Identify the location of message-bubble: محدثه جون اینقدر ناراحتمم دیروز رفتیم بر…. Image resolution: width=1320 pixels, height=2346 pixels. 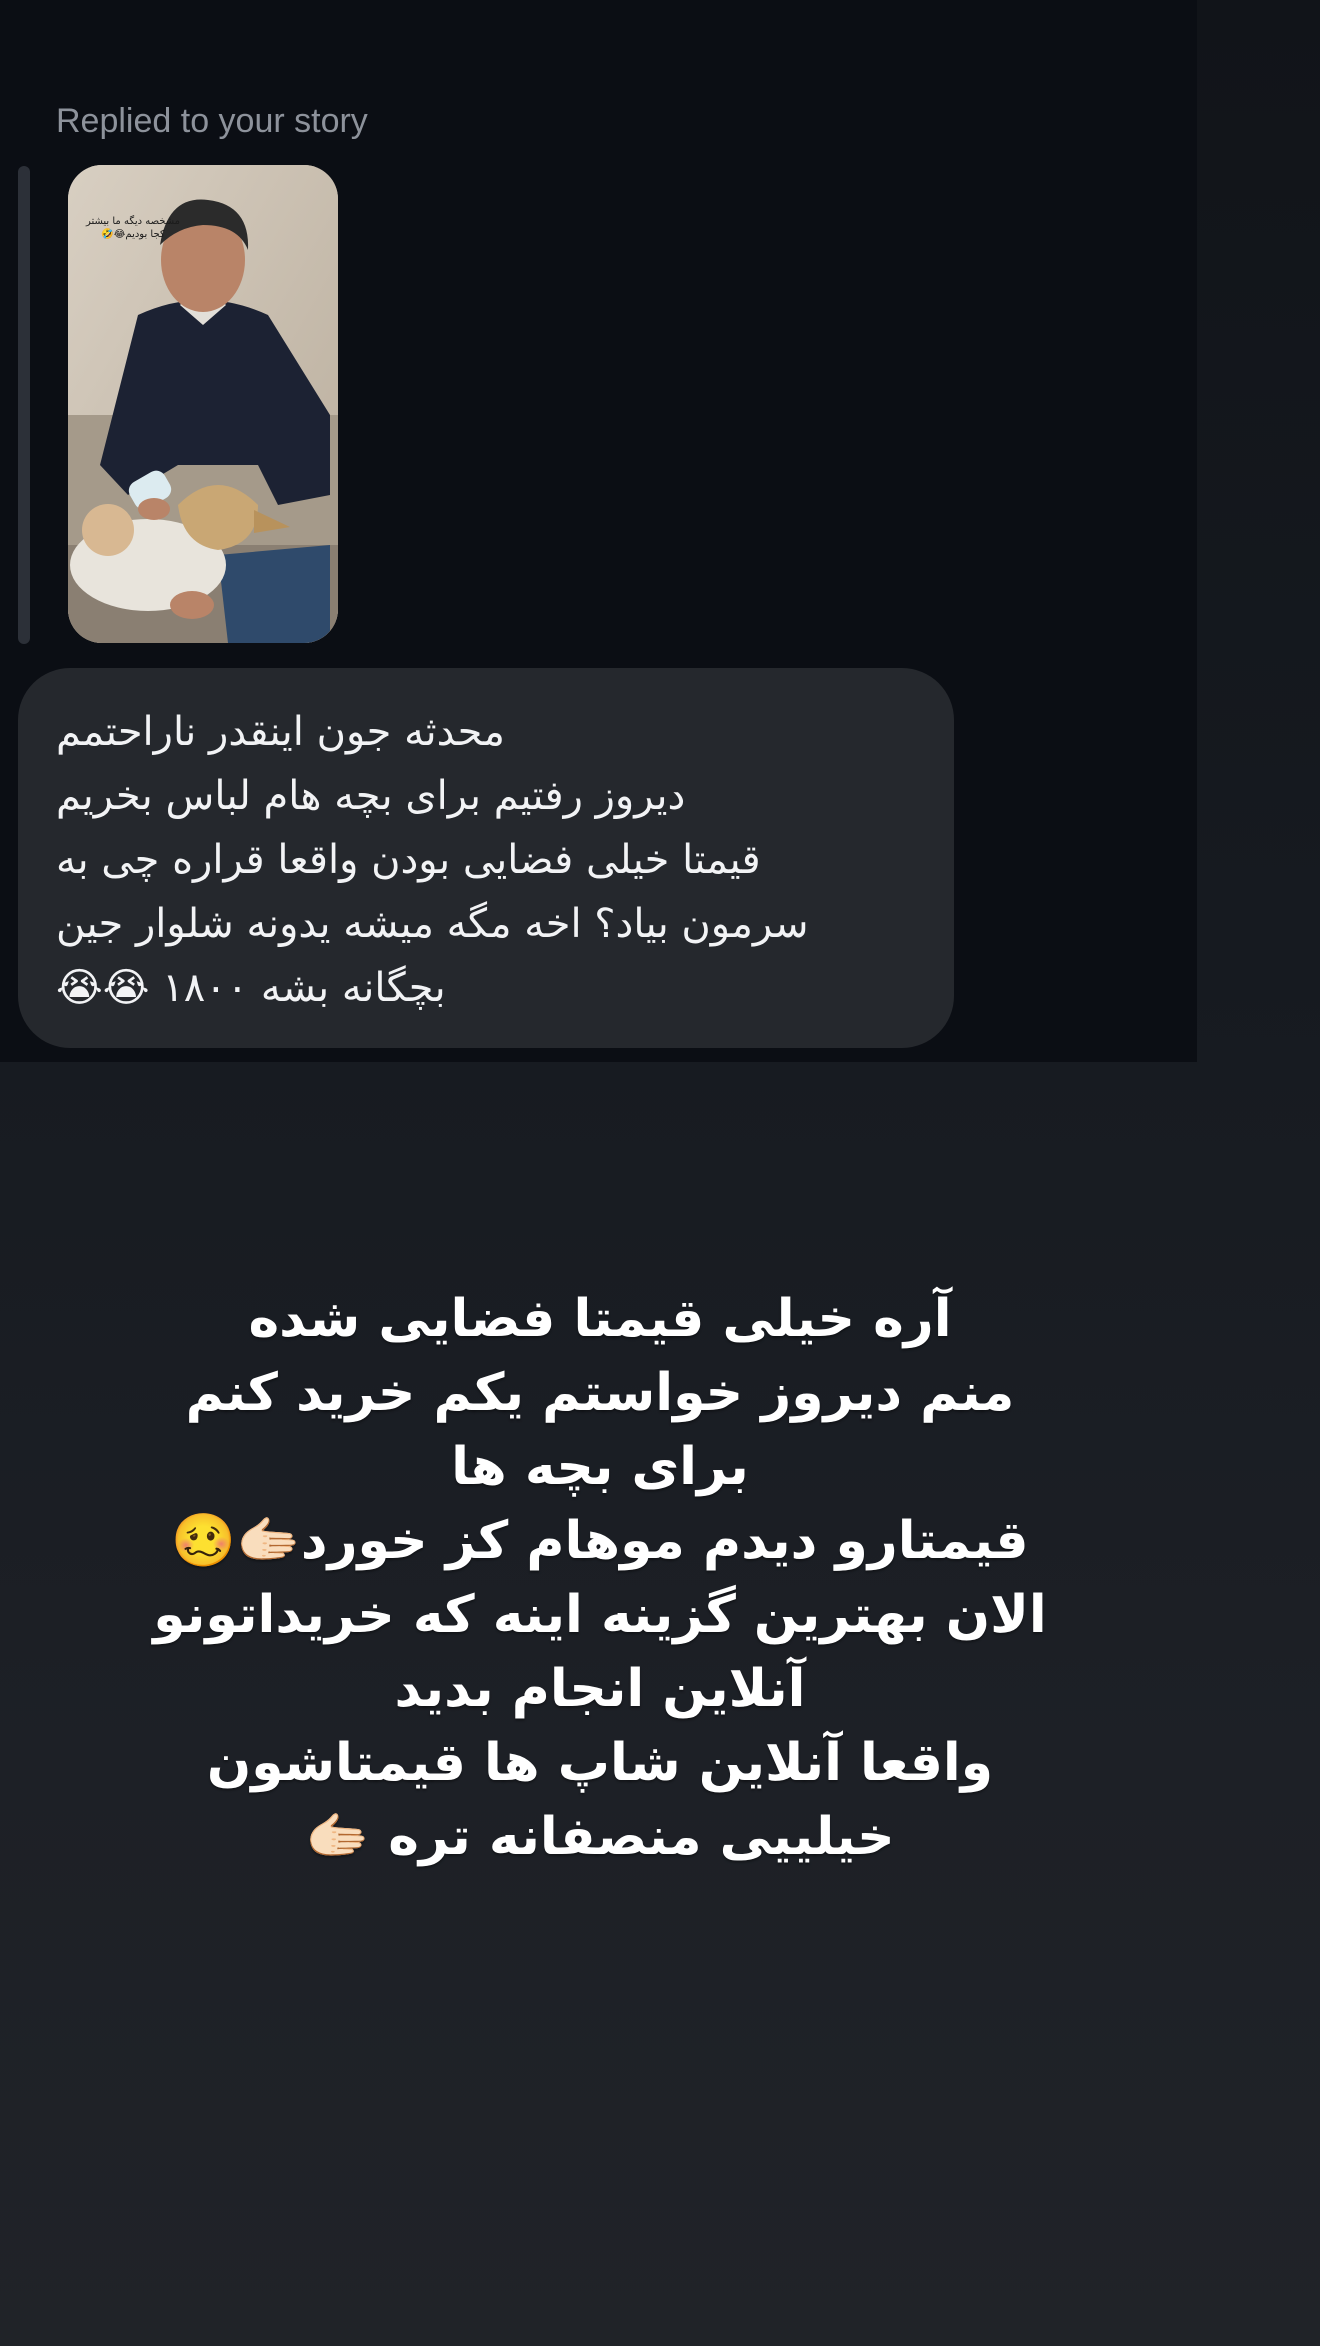
(486, 858).